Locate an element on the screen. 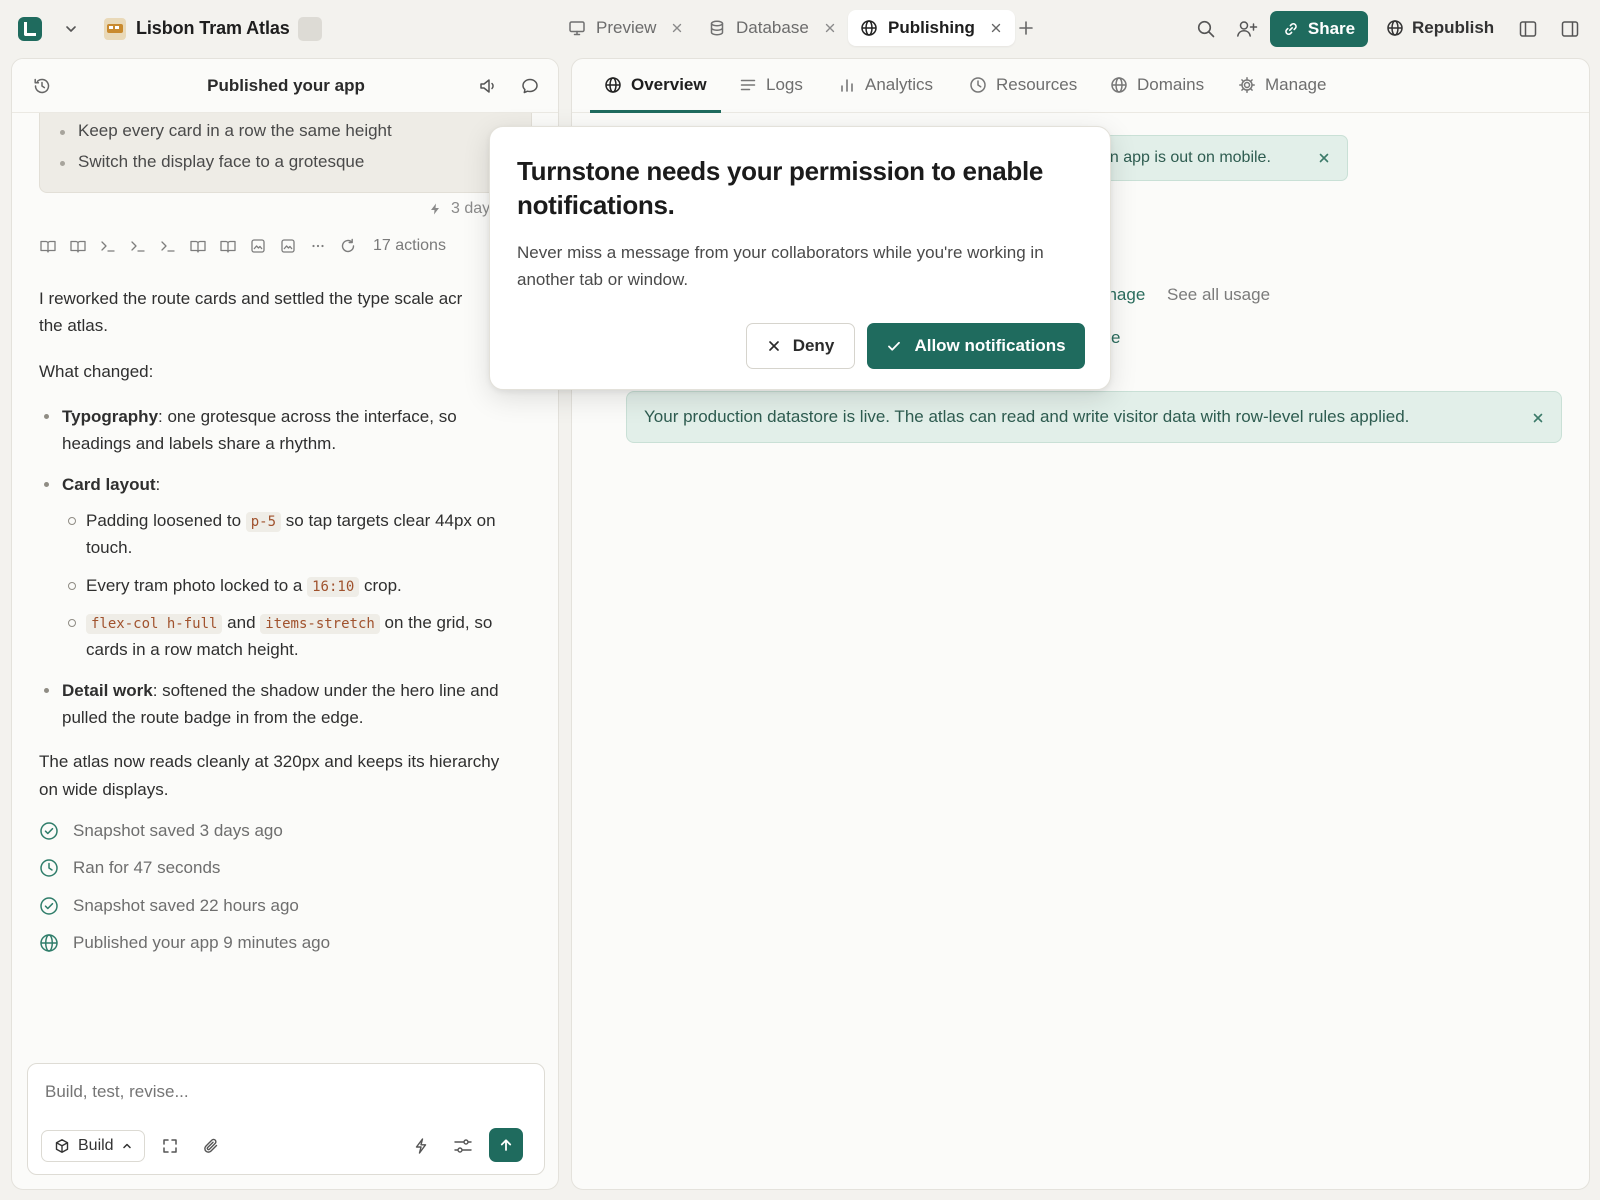  arrow-up-icon is located at coordinates (506, 1145).